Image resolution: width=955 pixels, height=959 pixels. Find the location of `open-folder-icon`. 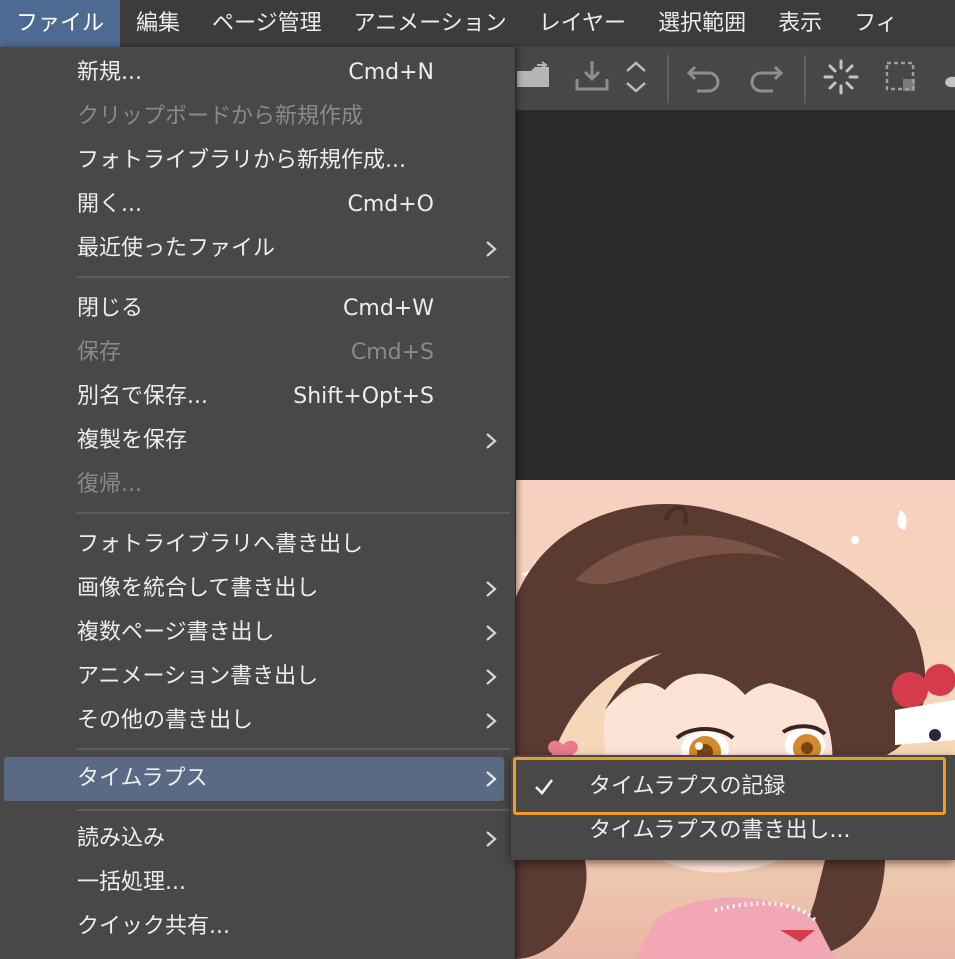

open-folder-icon is located at coordinates (535, 77).